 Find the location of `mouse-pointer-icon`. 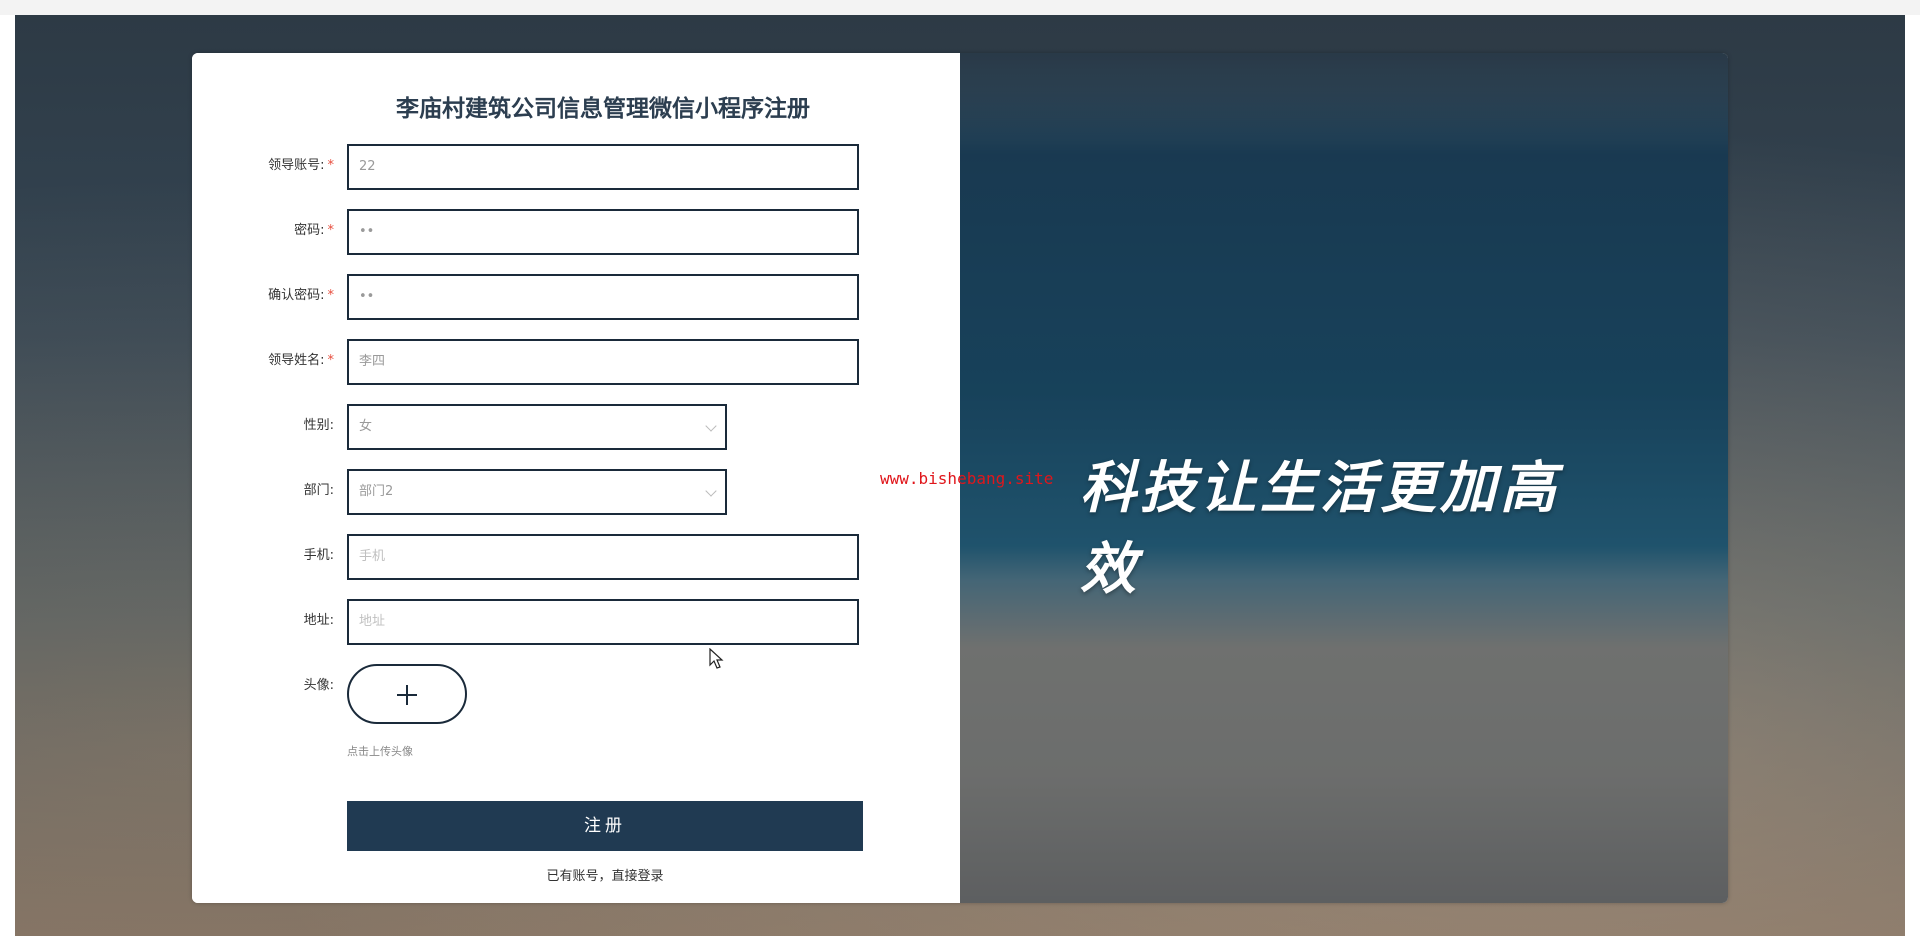

mouse-pointer-icon is located at coordinates (716, 658).